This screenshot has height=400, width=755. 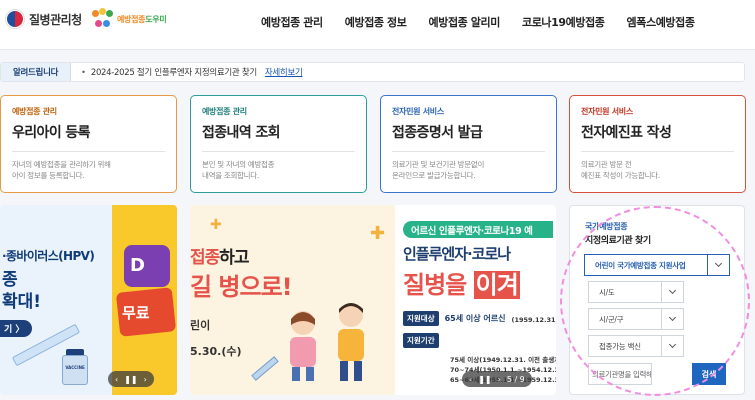 I want to click on government-emblem-icon, so click(x=15, y=19).